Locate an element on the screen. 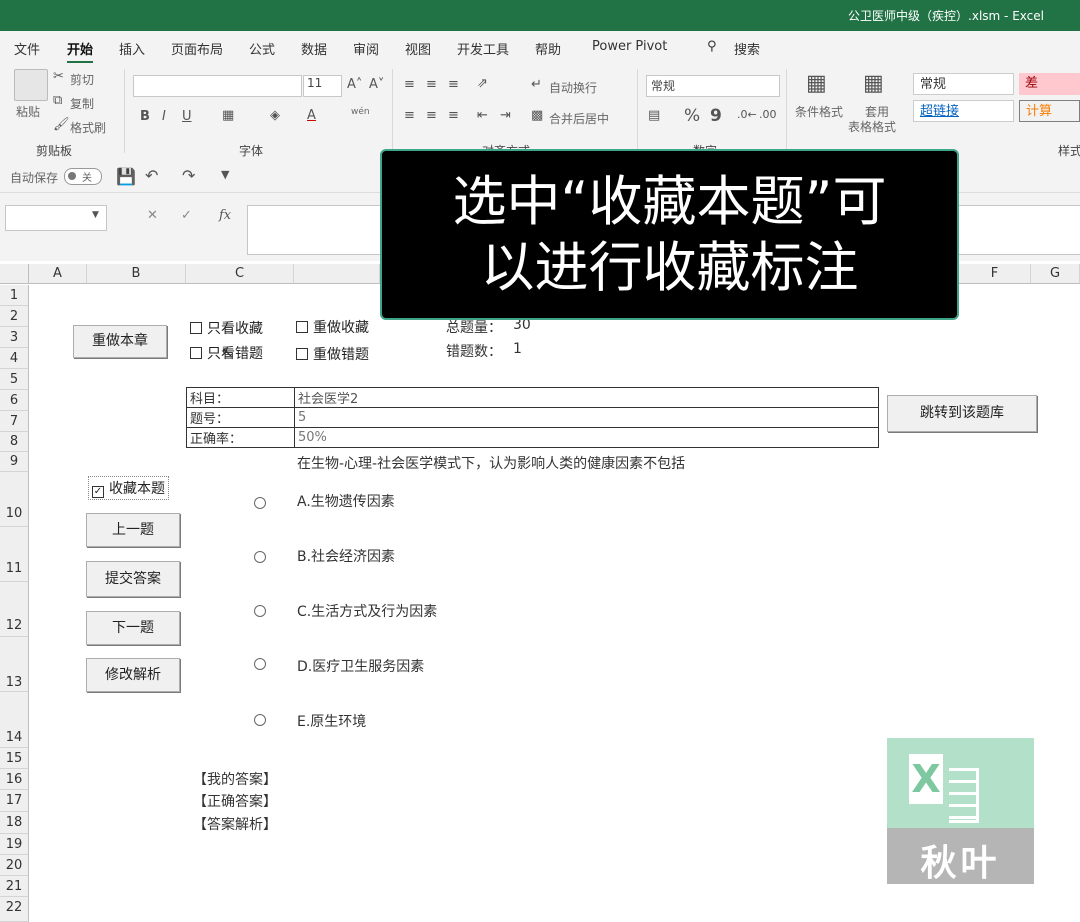  conditional-format-button: 条件格式 is located at coordinates (819, 111).